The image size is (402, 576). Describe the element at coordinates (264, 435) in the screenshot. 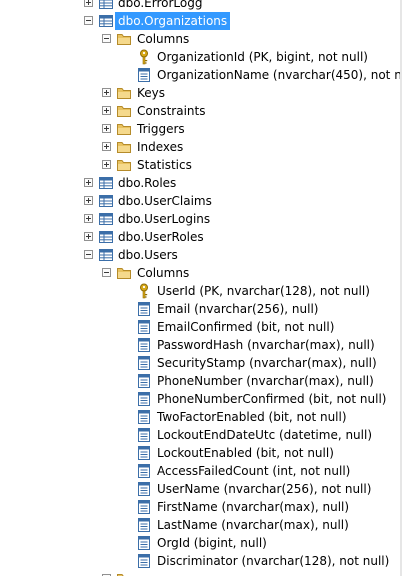

I see `tree-node-label: LockoutEndDateUtc (datetime, null)` at that location.